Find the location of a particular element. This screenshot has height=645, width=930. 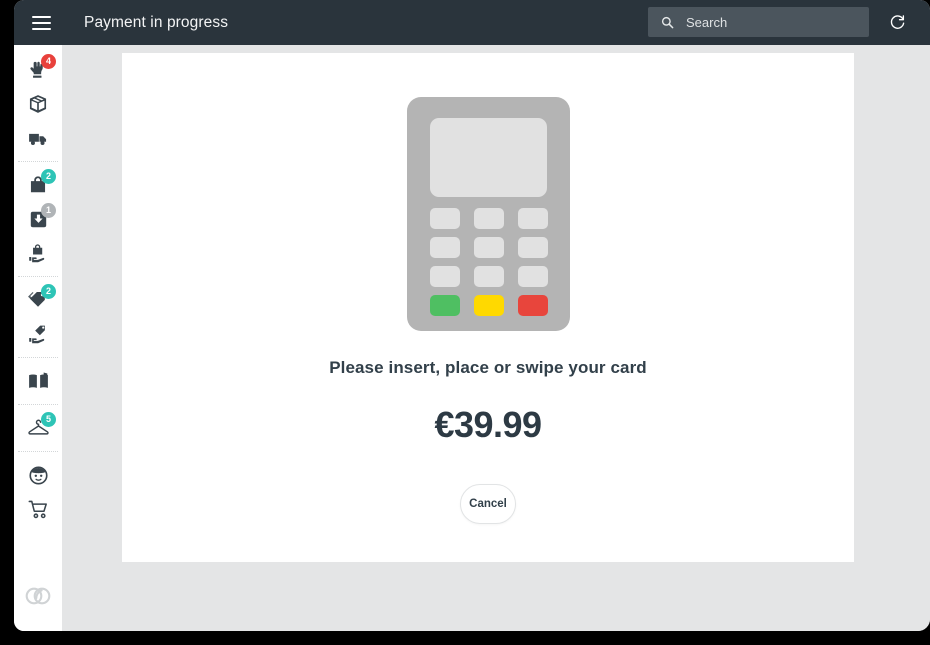

tag-hand-icon is located at coordinates (38, 334).